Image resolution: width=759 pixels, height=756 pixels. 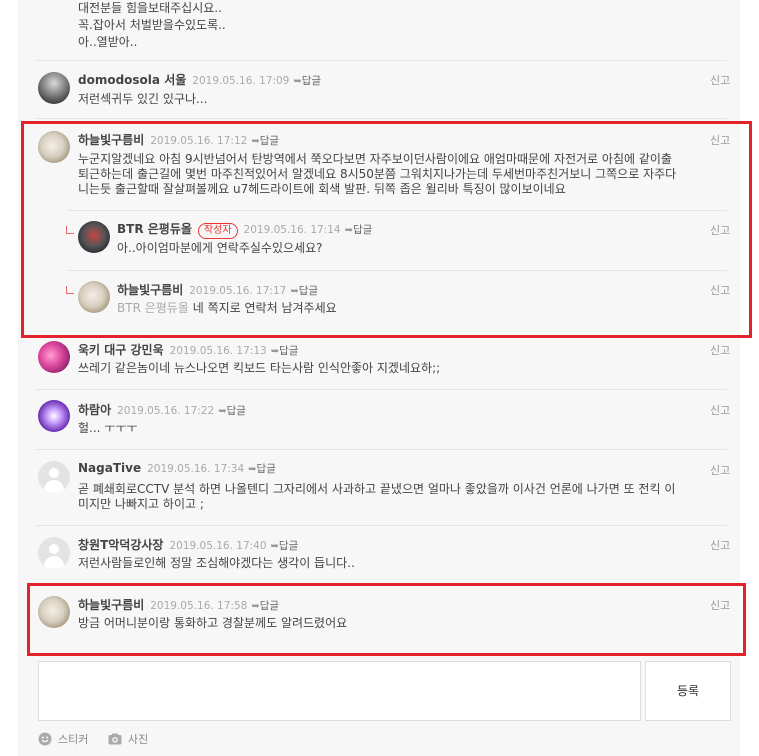 I want to click on comment-meta: NagaTive 2019.05.16. 17:34 ➥답글, so click(x=177, y=468).